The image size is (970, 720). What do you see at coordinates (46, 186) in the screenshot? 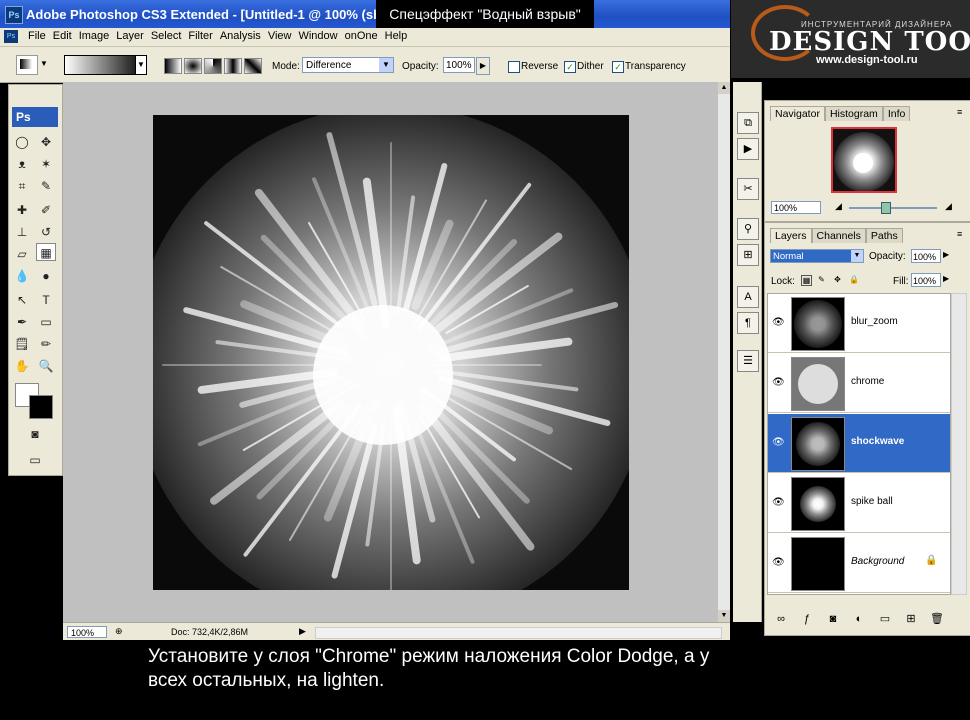
I see `eyedropper-tool-icon: ✎` at bounding box center [46, 186].